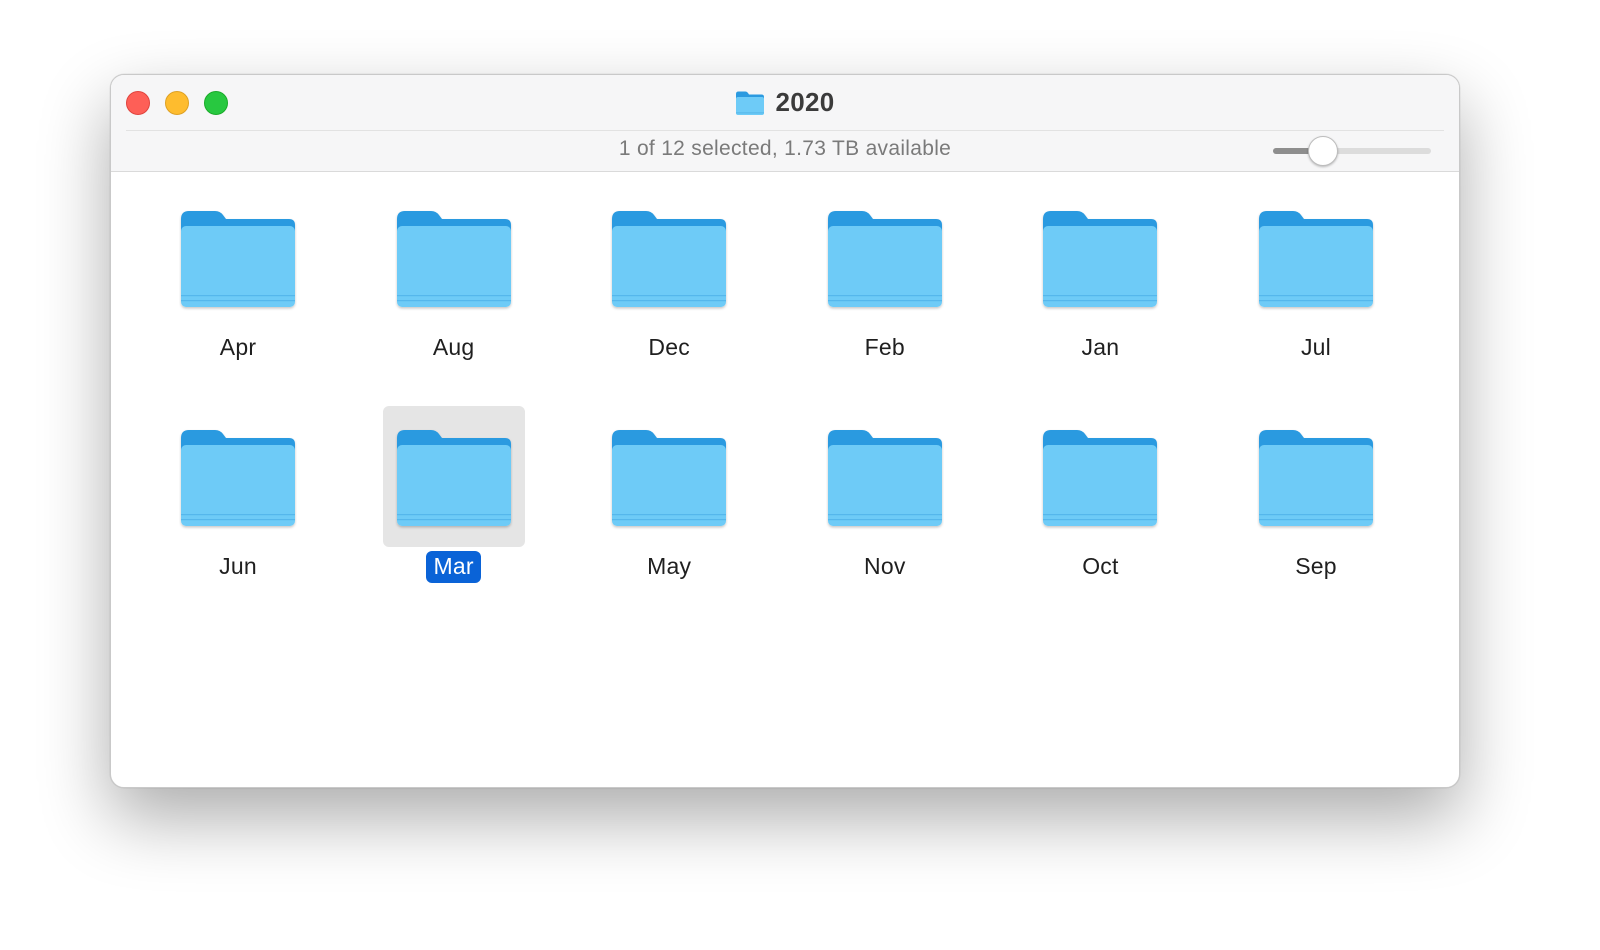  Describe the element at coordinates (885, 348) in the screenshot. I see `folder-label: Feb` at that location.